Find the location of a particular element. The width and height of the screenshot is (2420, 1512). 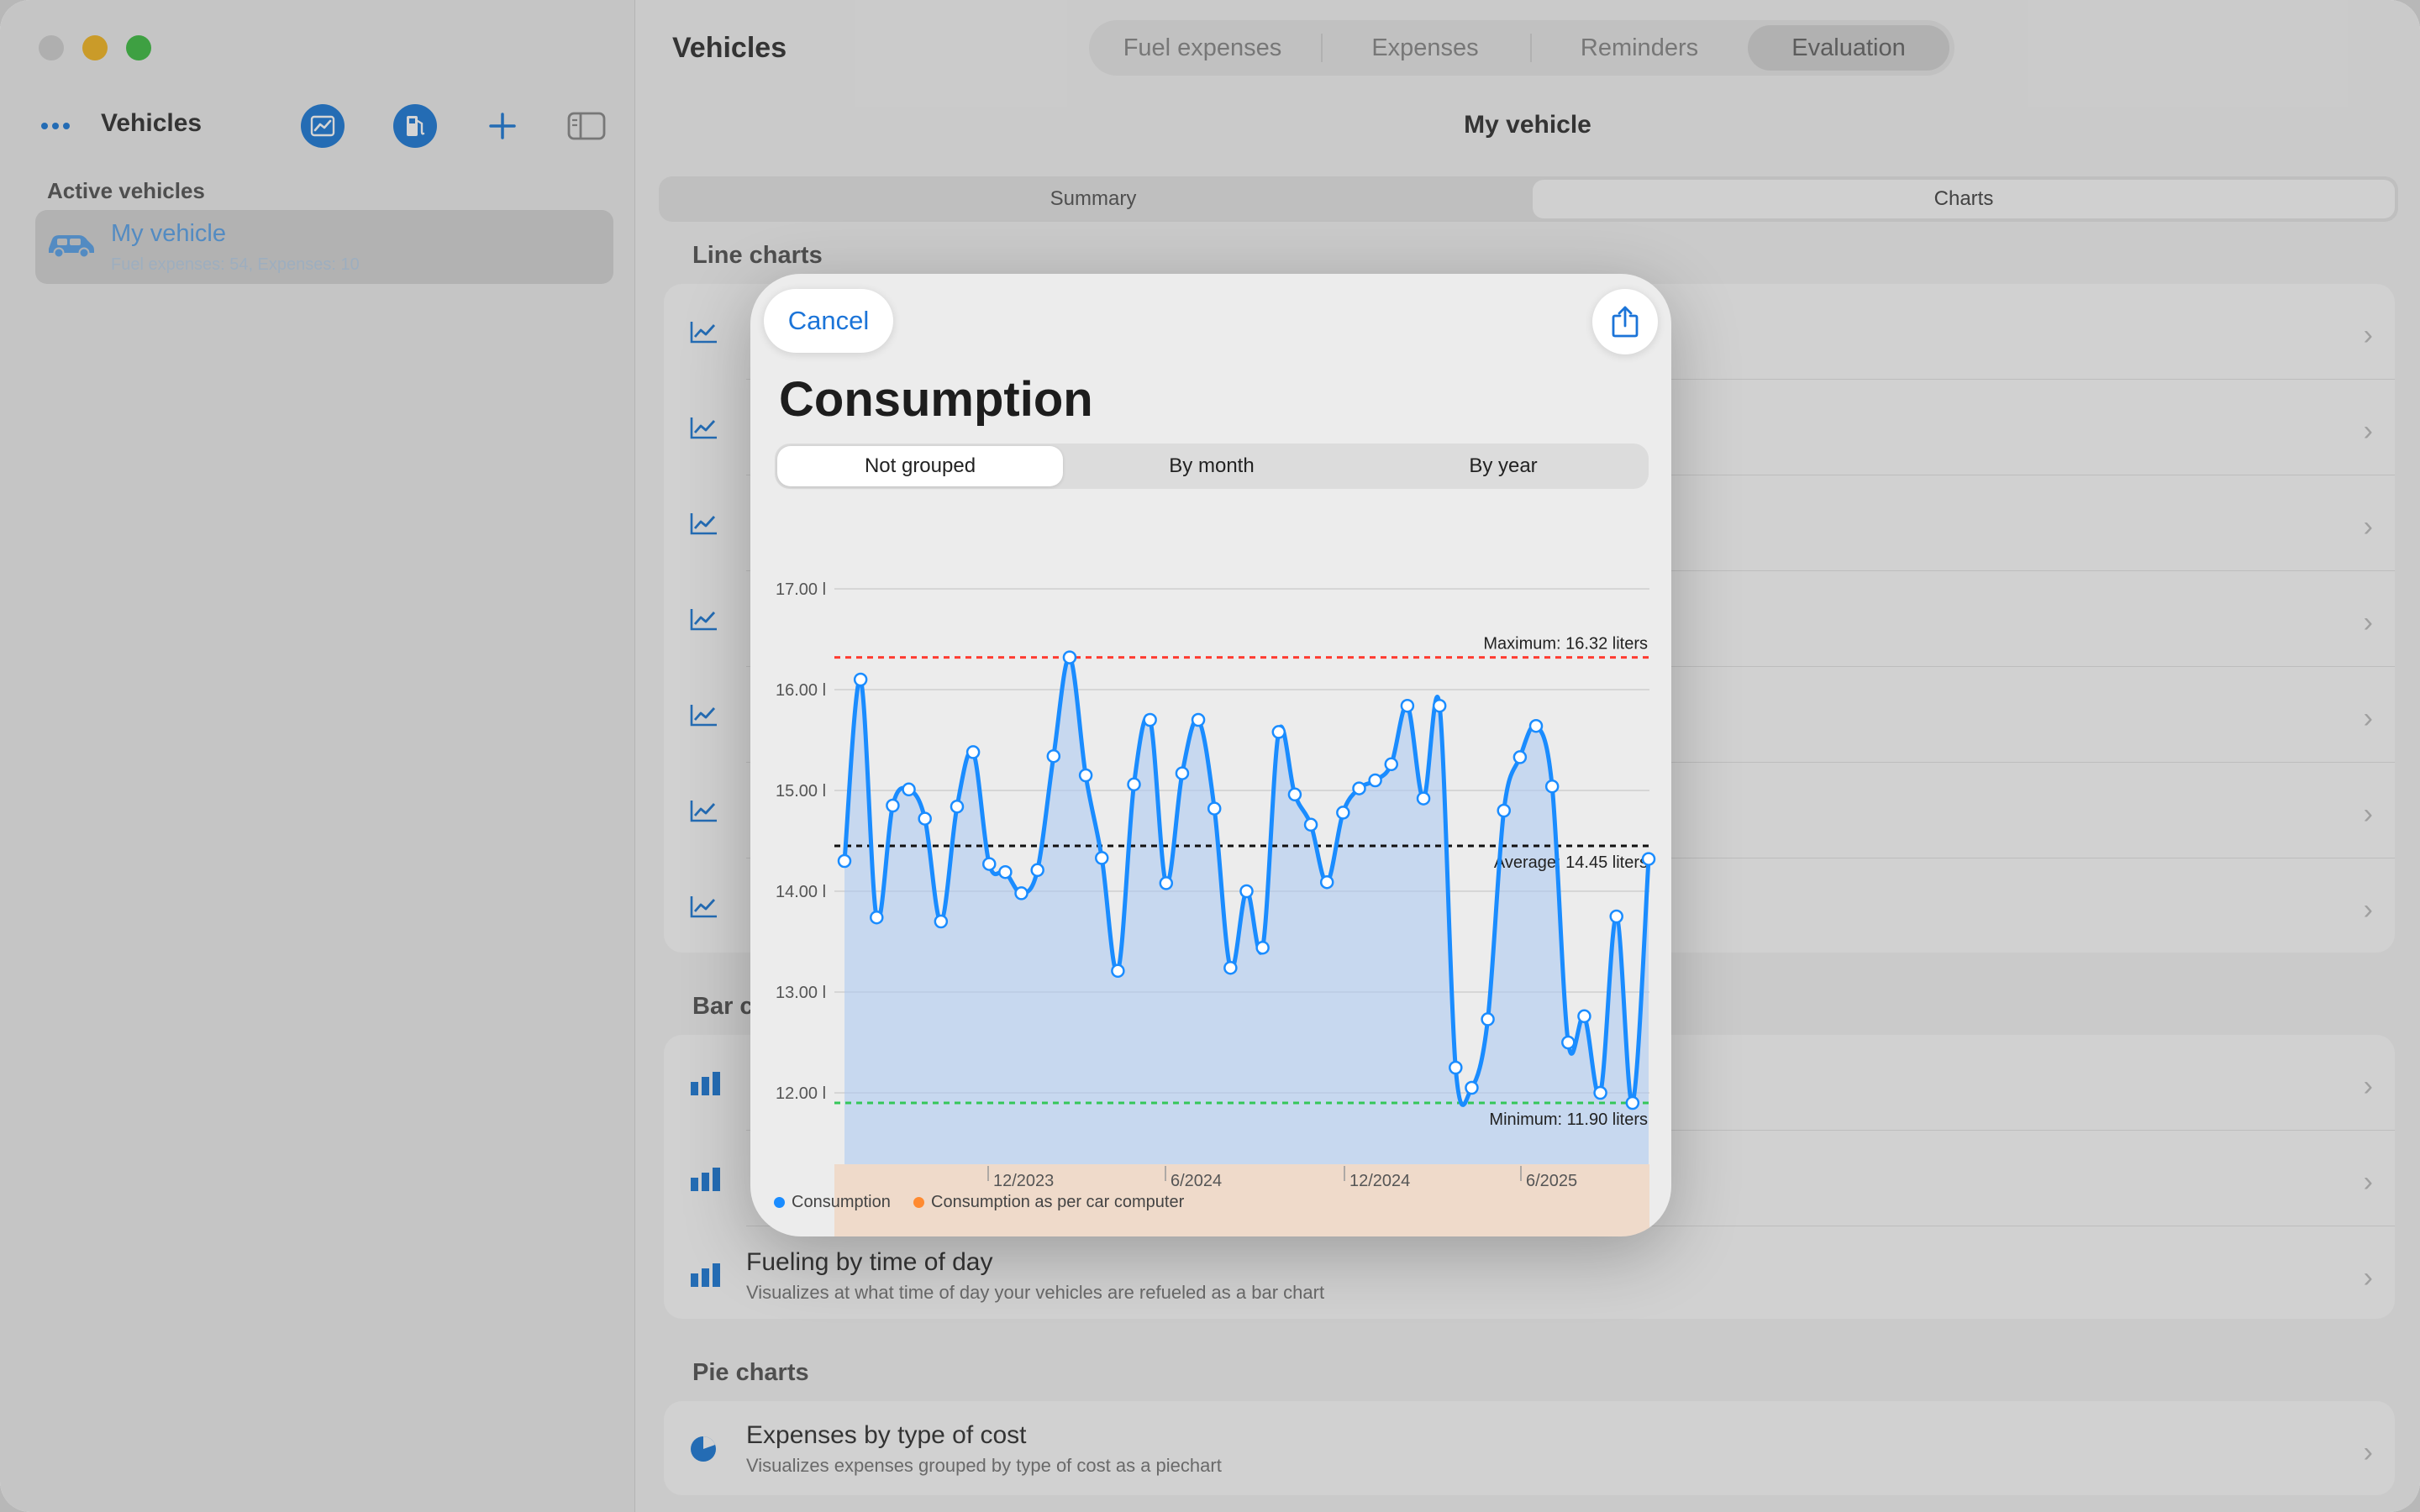

x-tick-label: 12/2024 is located at coordinates (1379, 1181).